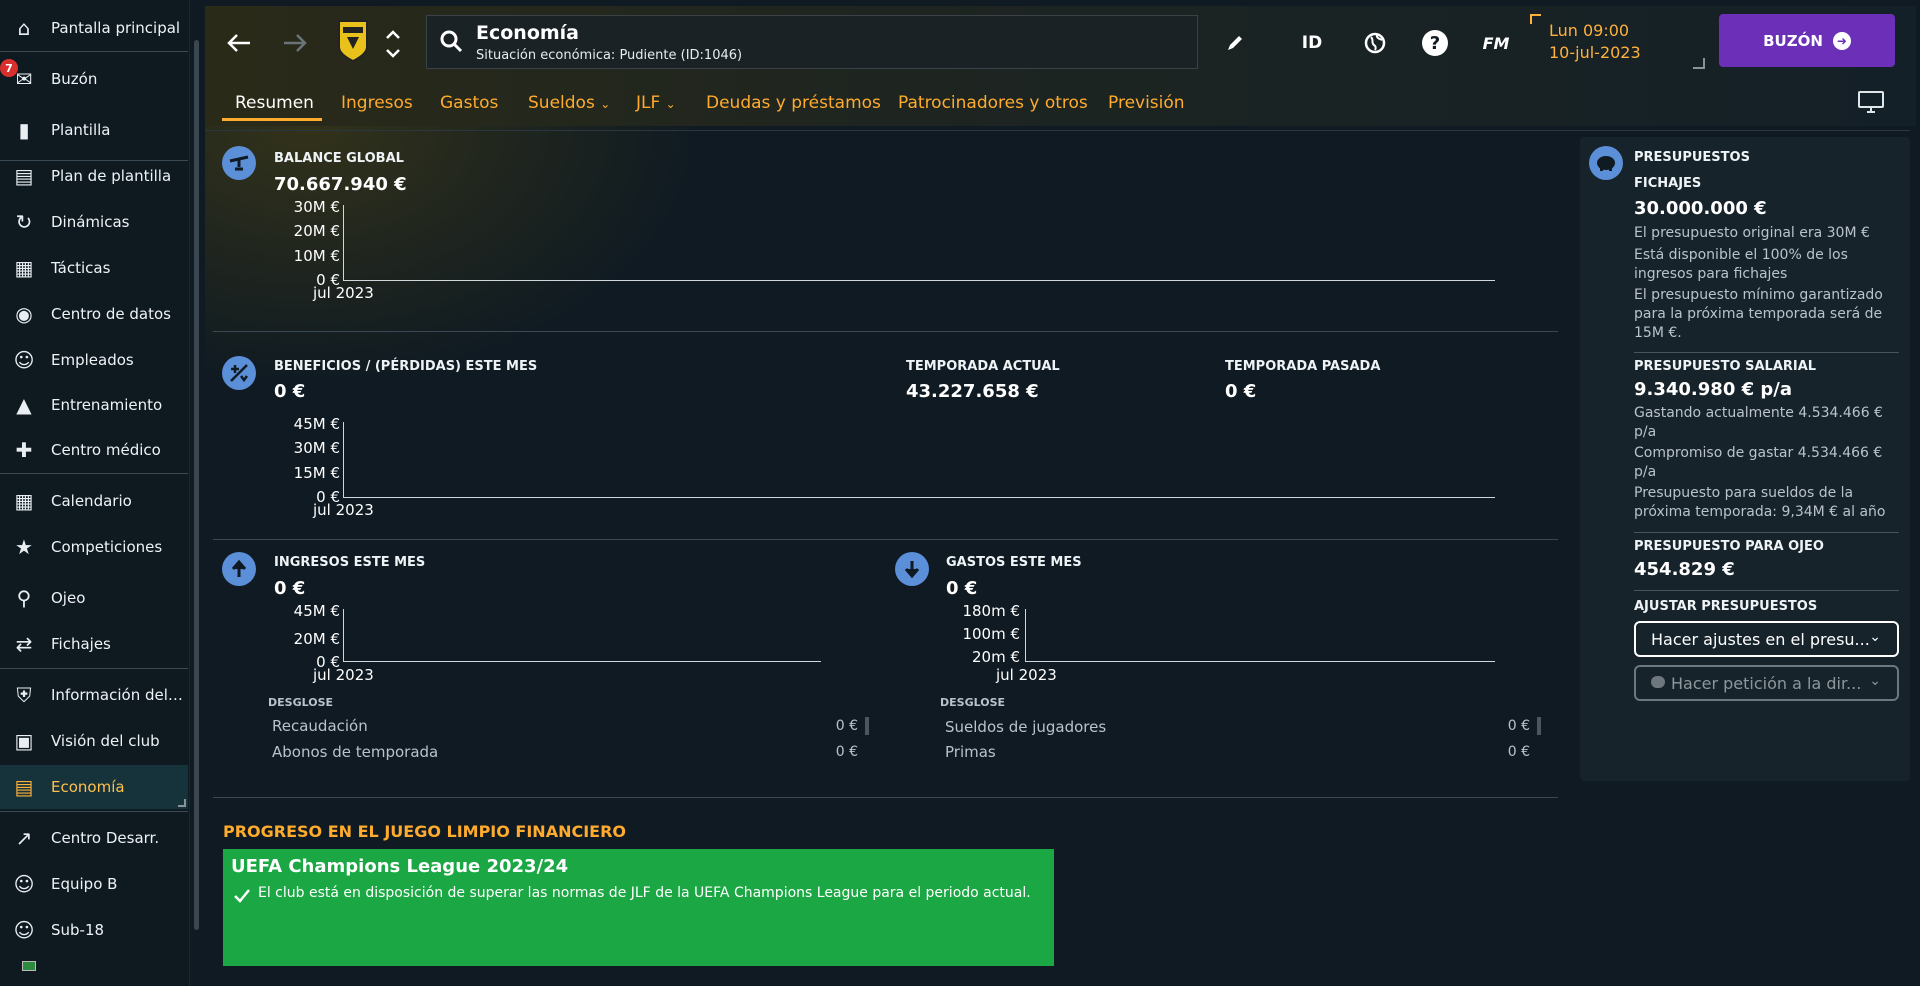  What do you see at coordinates (316, 207) in the screenshot?
I see `balance-y-tick: 30M €` at bounding box center [316, 207].